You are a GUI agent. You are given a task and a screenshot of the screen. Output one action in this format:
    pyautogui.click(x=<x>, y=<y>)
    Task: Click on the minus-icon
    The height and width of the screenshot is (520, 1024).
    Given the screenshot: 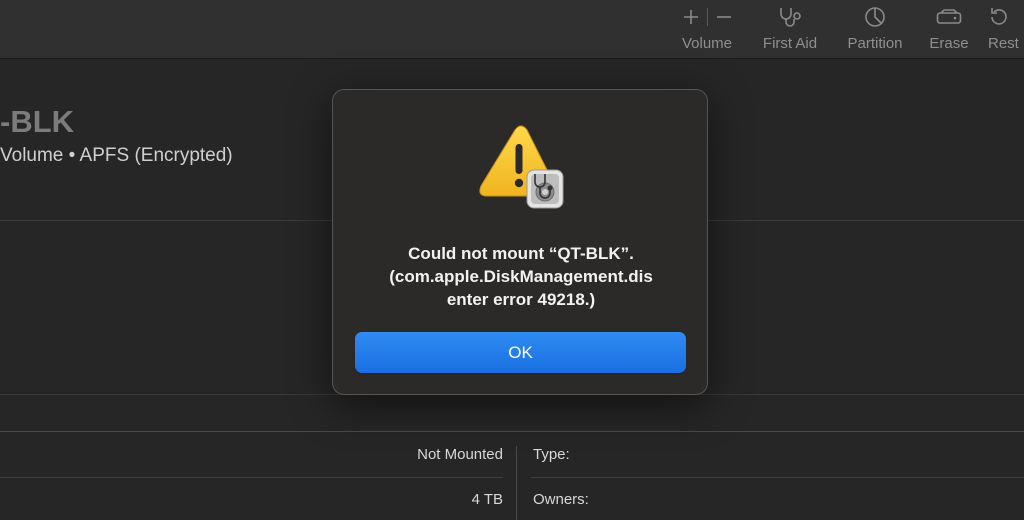 What is the action you would take?
    pyautogui.click(x=724, y=17)
    